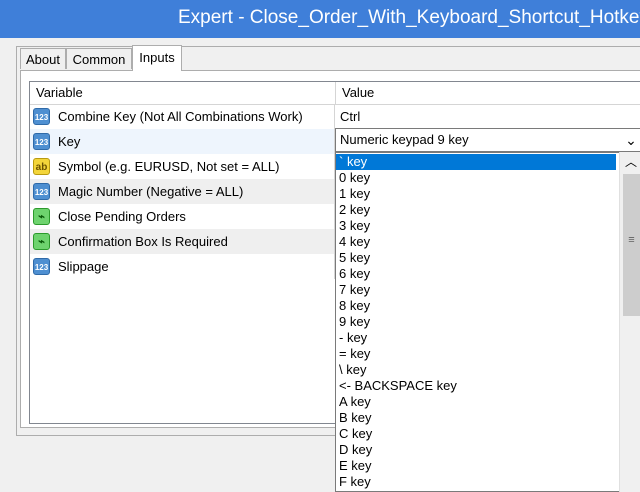 Image resolution: width=640 pixels, height=492 pixels. I want to click on value-cell: Ctrl, so click(488, 116).